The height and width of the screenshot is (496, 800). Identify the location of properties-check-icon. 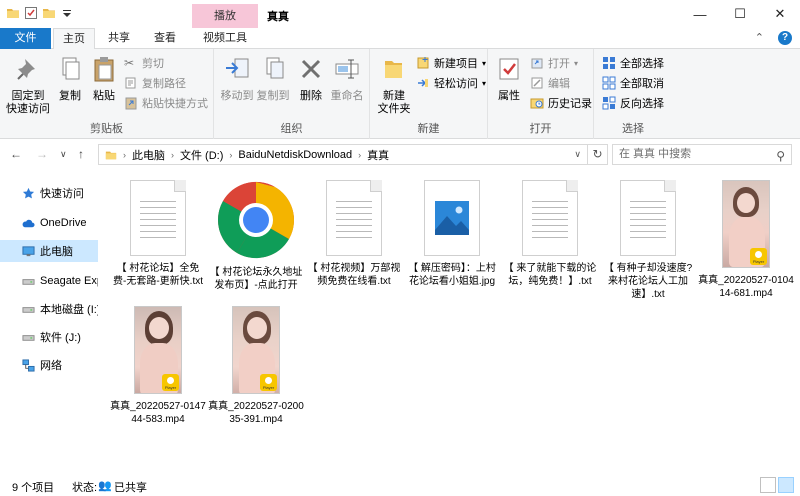
(31, 13).